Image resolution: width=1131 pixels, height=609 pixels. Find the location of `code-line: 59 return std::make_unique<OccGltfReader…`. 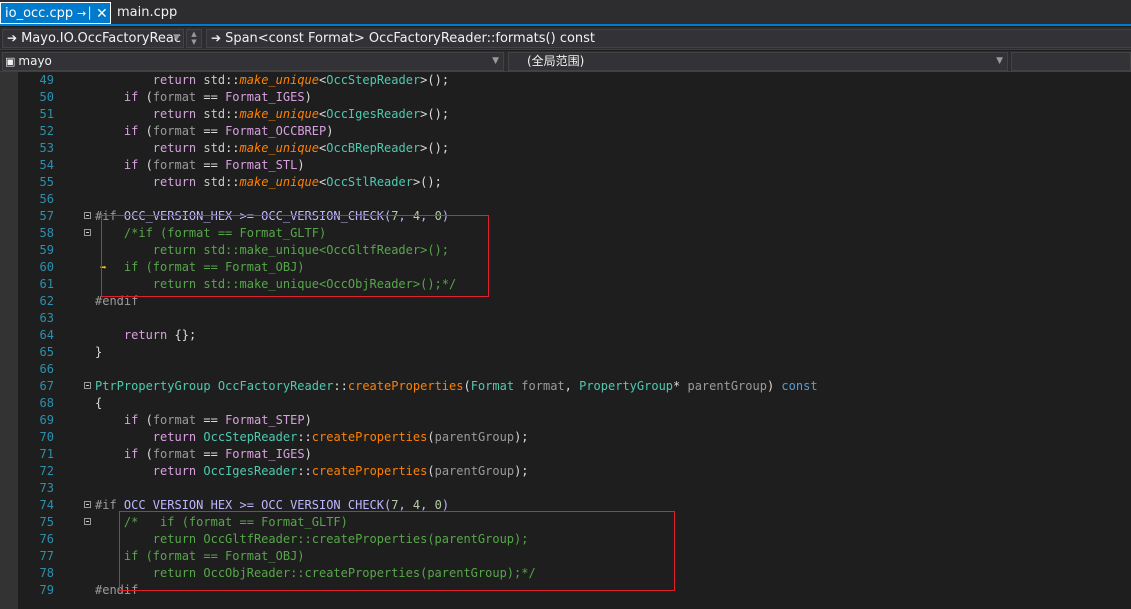

code-line: 59 return std::make_unique<OccGltfReader… is located at coordinates (565, 250).